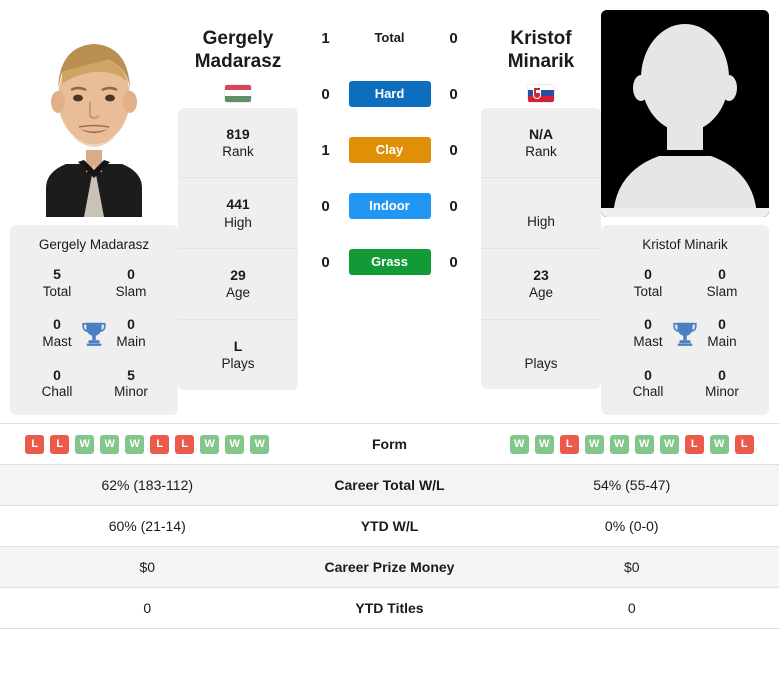 The height and width of the screenshot is (699, 779). I want to click on right-player-first-name: Kristof, so click(541, 38).